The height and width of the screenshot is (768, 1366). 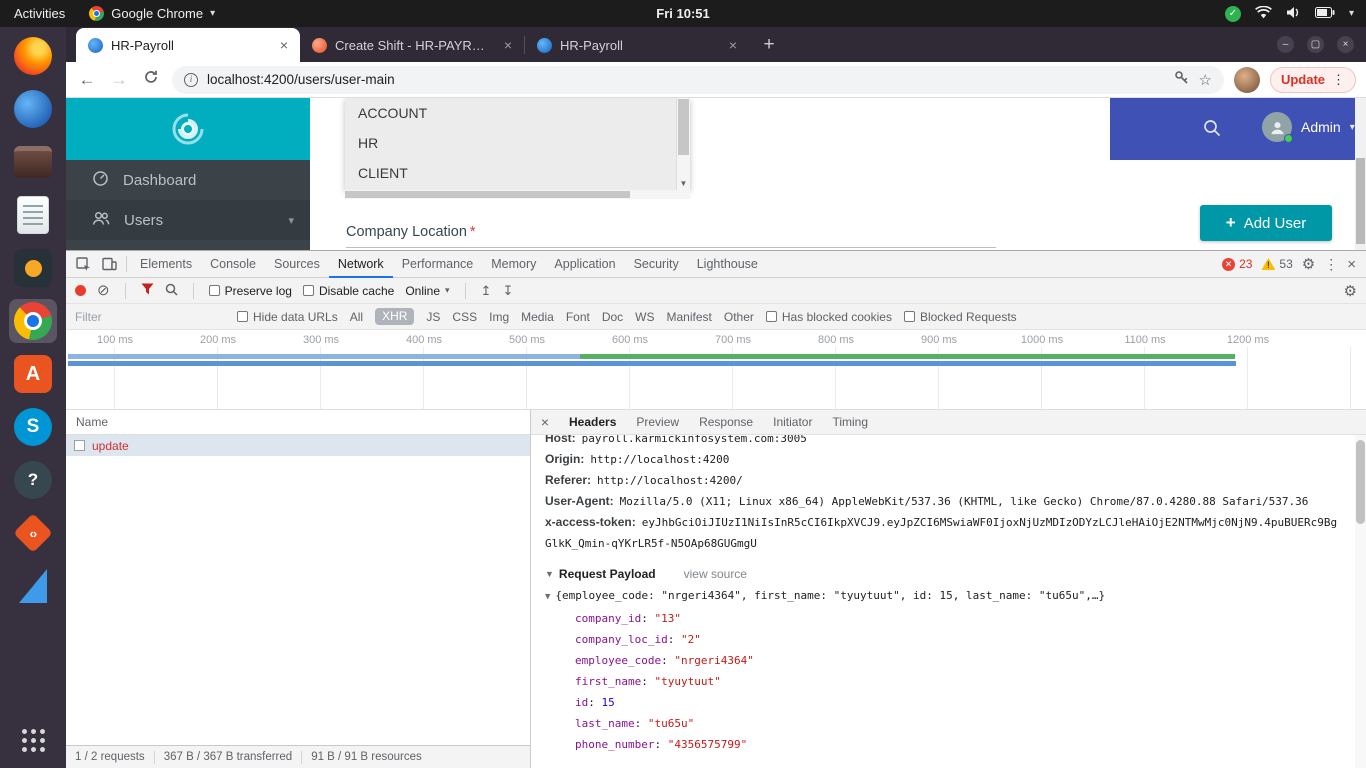 What do you see at coordinates (83, 264) in the screenshot?
I see `inspect-element-icon` at bounding box center [83, 264].